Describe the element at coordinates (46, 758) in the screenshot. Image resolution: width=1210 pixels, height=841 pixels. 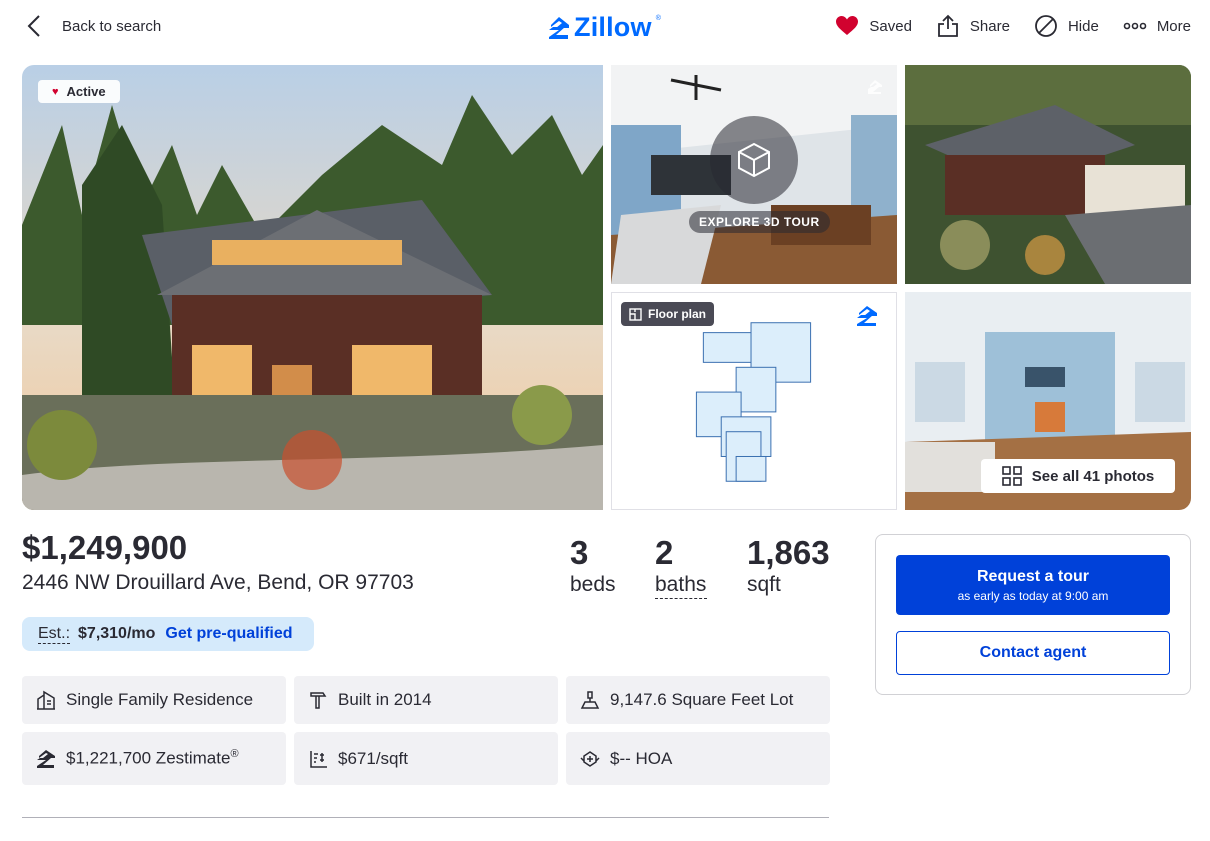
I see `zestimate-icon` at that location.